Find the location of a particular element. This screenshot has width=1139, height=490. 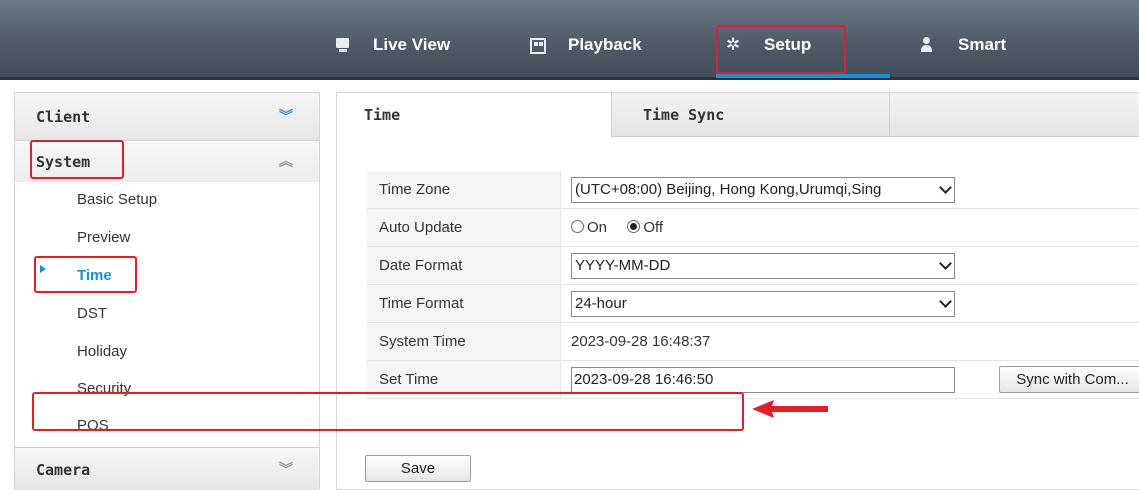

chevron-up-icon: ︽ is located at coordinates (286, 162).